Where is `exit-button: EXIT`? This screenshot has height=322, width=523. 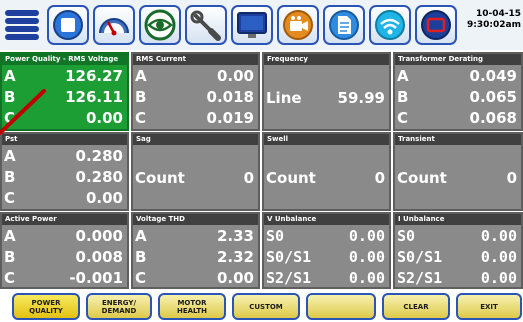 exit-button: EXIT is located at coordinates (489, 306).